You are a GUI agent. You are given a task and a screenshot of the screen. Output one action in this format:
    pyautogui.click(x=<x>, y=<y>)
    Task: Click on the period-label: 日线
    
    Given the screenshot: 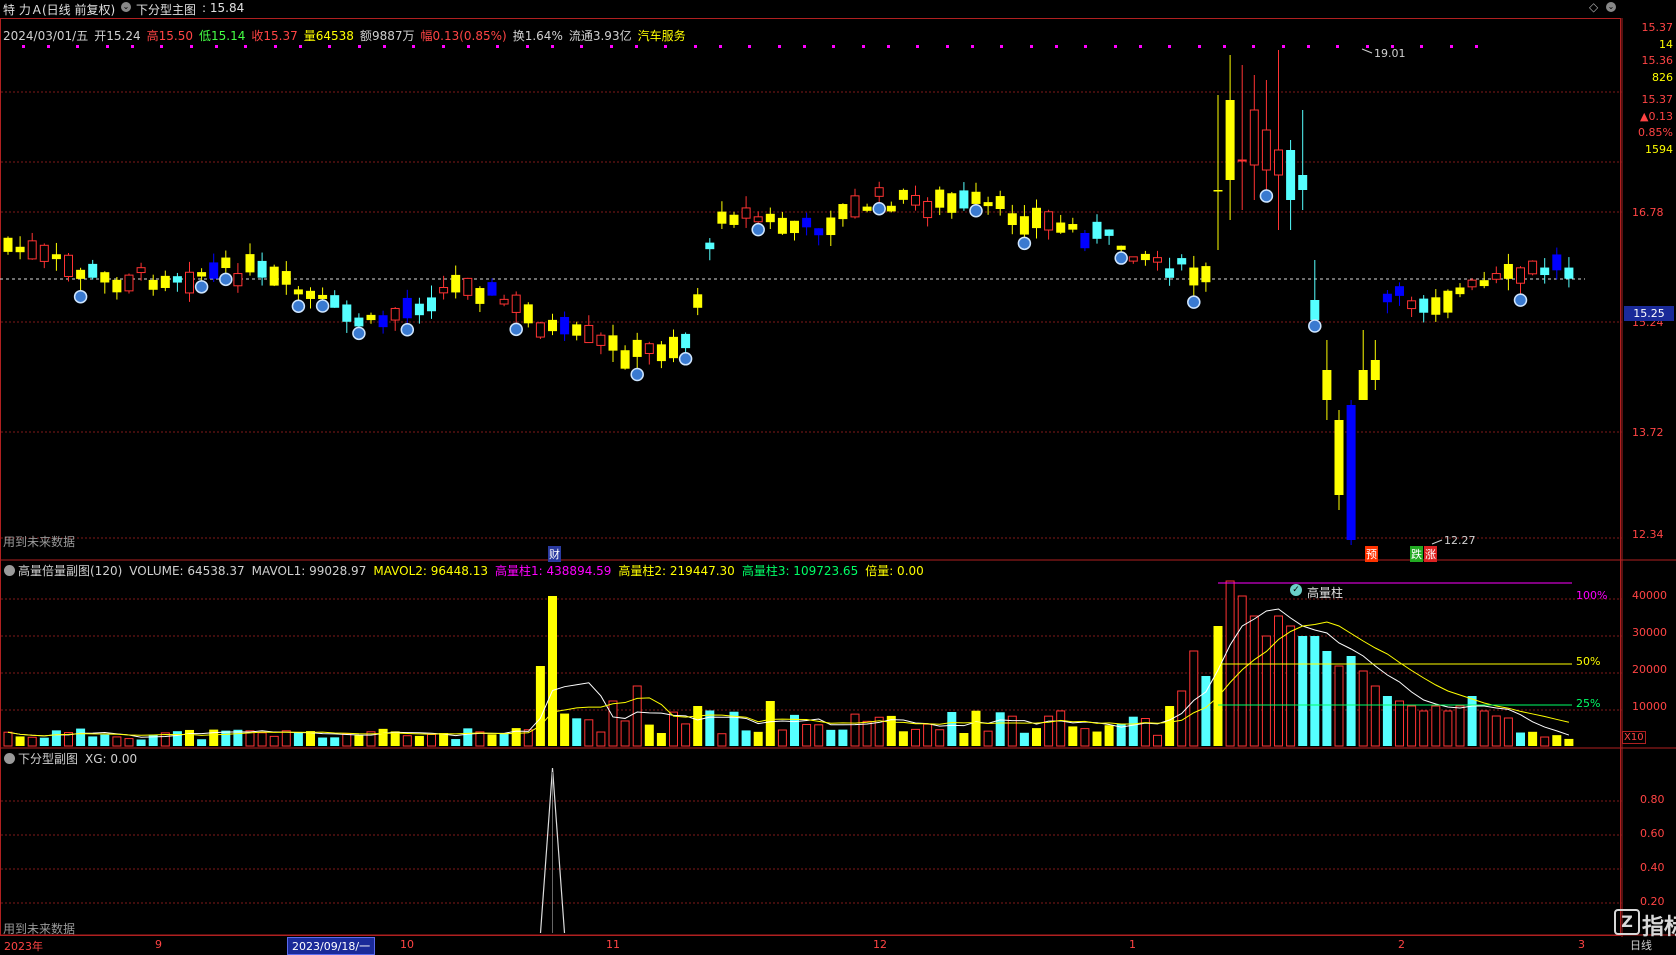 What is the action you would take?
    pyautogui.click(x=1641, y=945)
    